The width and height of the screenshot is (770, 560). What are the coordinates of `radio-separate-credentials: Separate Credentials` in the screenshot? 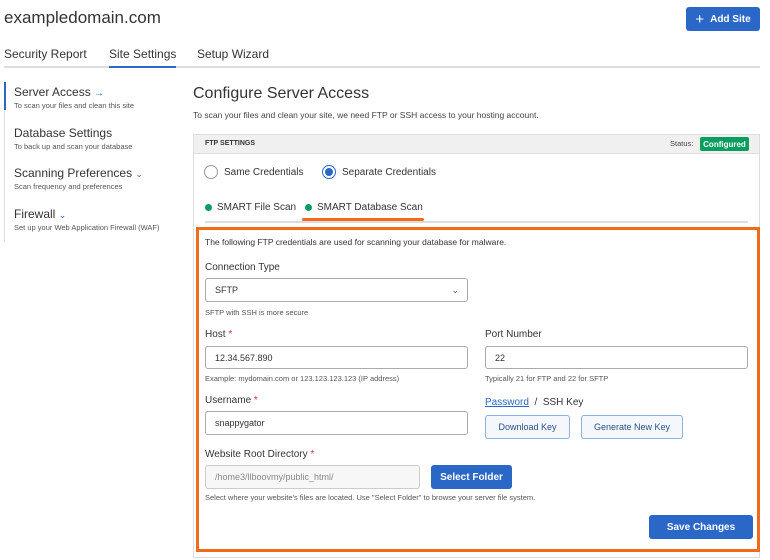 It's located at (379, 172).